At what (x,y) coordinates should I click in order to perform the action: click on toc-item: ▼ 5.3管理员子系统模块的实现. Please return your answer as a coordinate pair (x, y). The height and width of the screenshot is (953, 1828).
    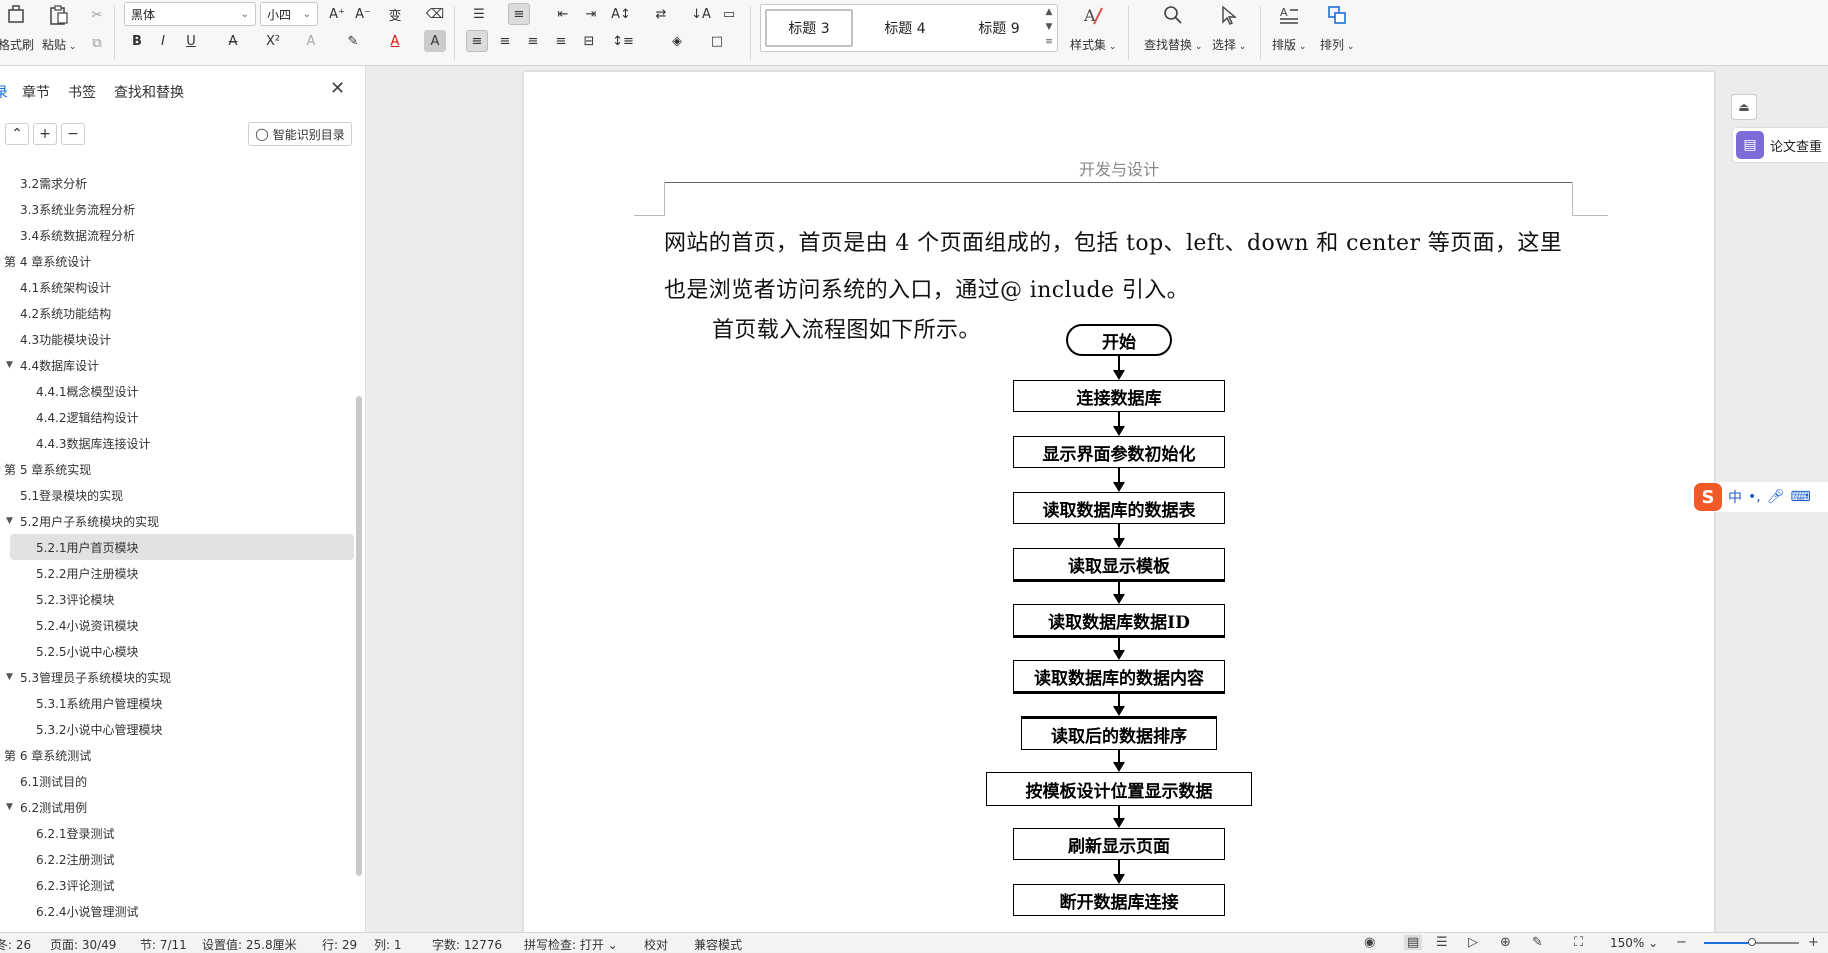
    Looking at the image, I should click on (178, 677).